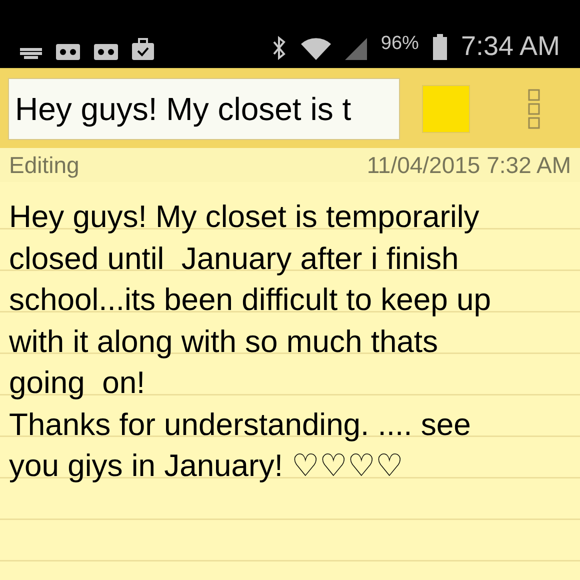  What do you see at coordinates (510, 46) in the screenshot?
I see `clock: 7:34 AM` at bounding box center [510, 46].